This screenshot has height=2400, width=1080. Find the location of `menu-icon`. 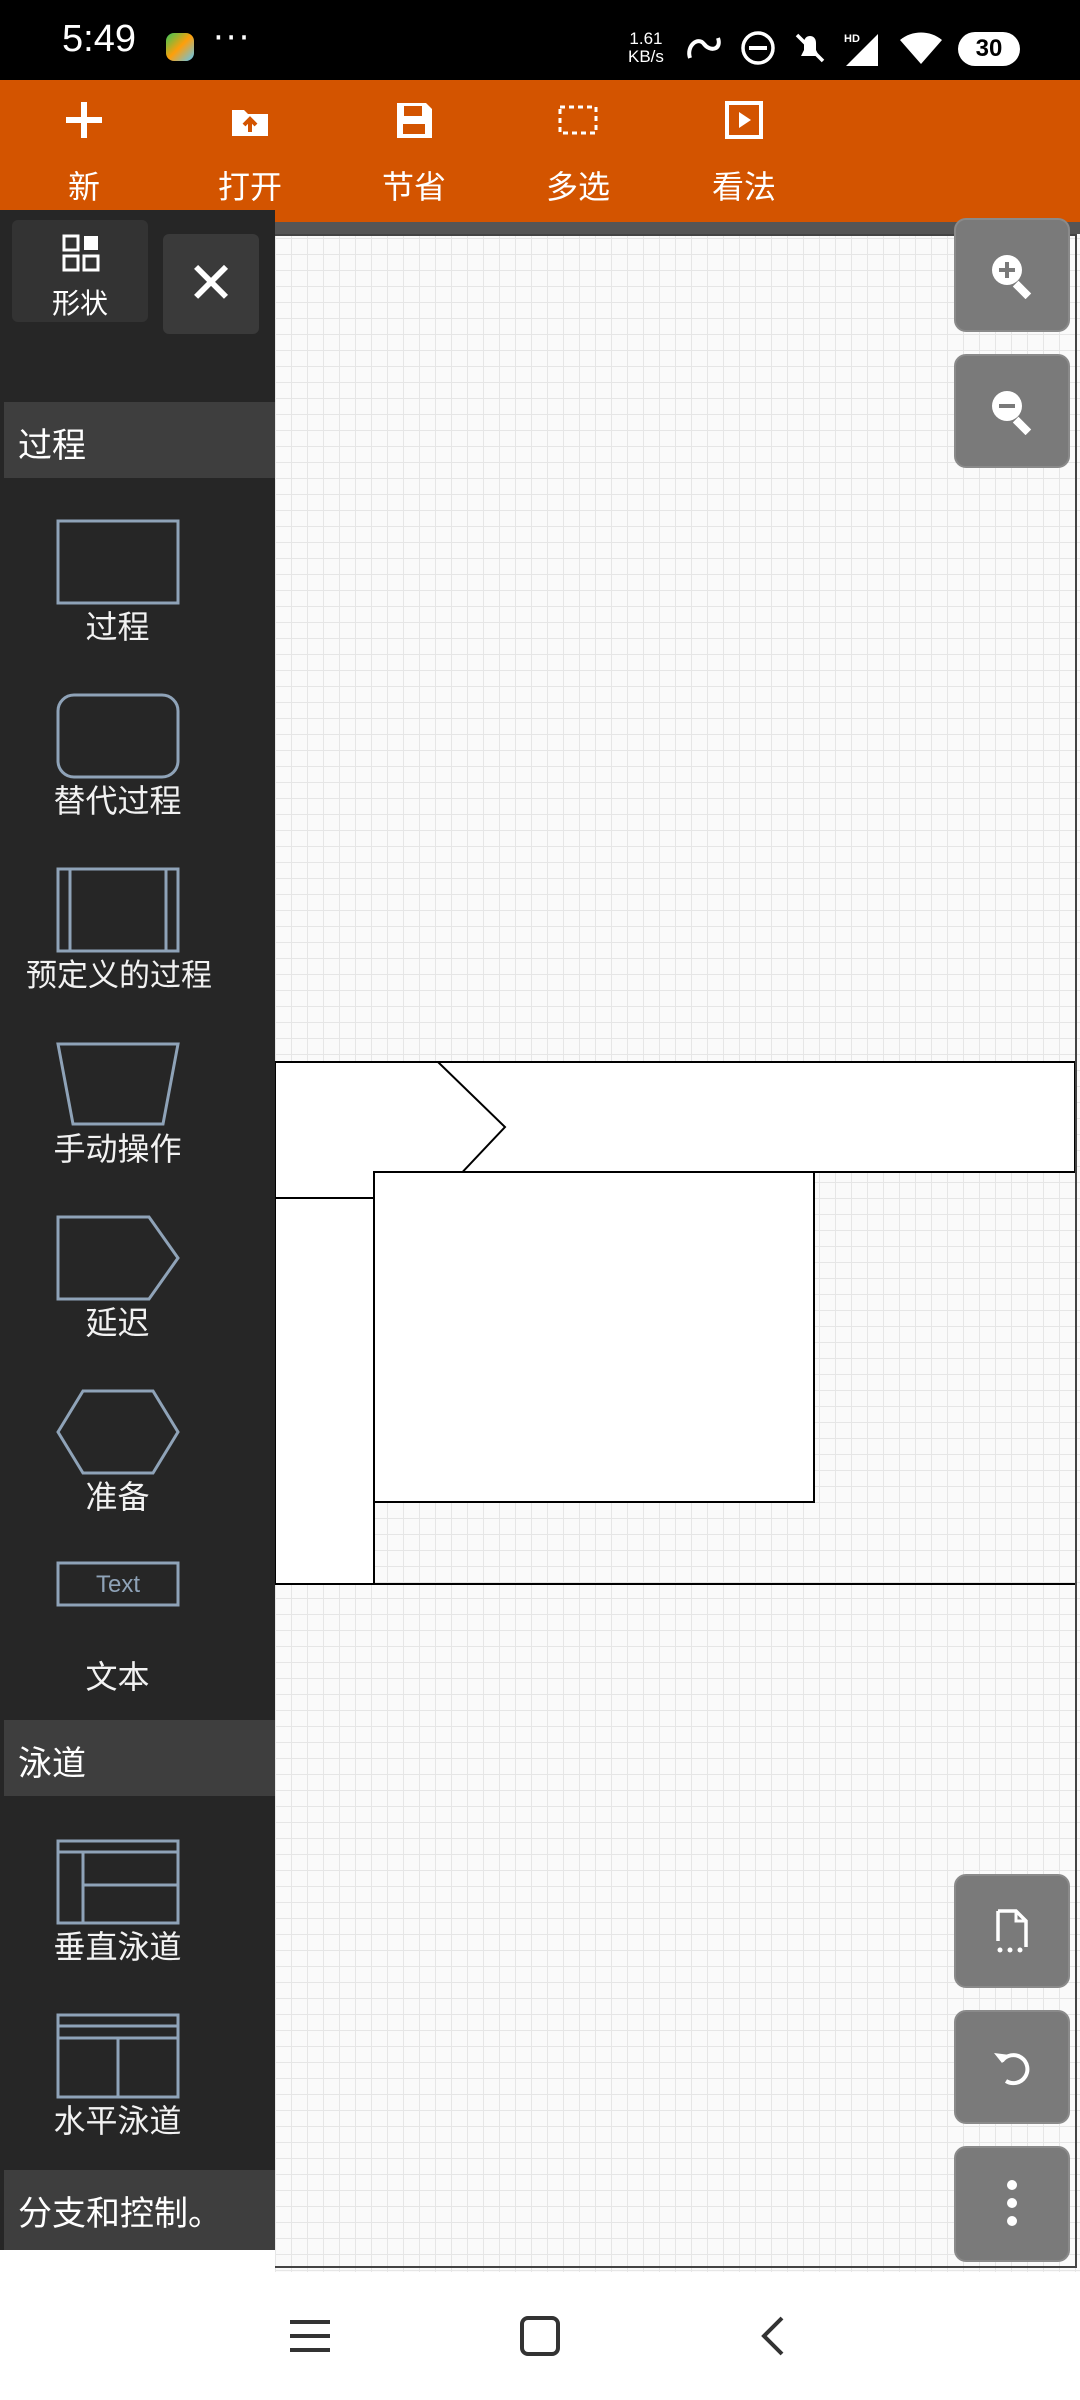

menu-icon is located at coordinates (312, 2337).